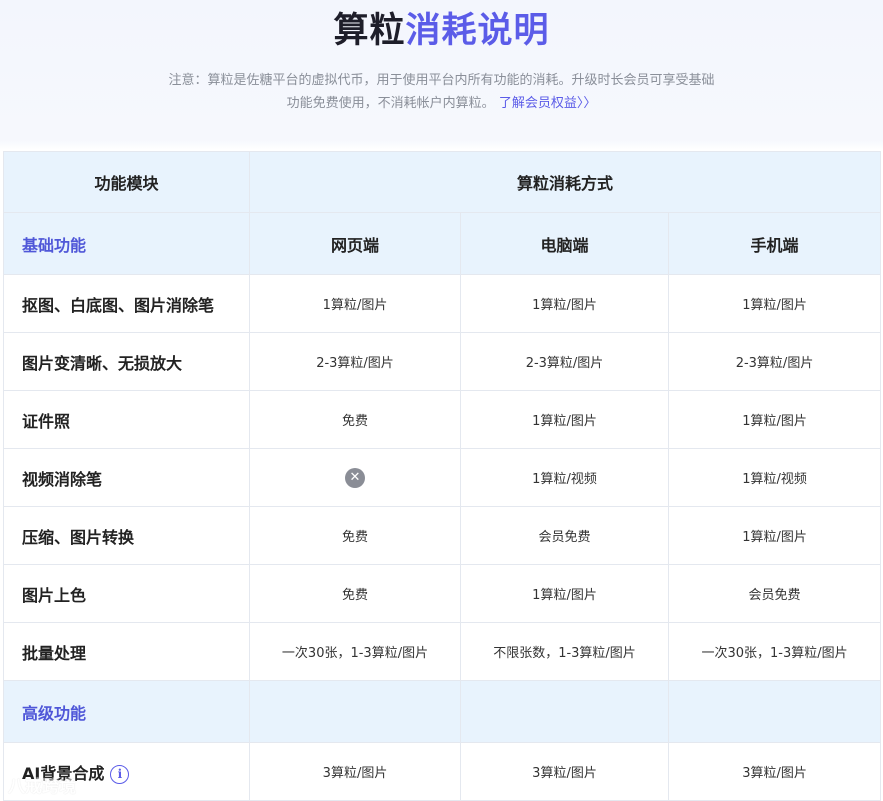 The image size is (883, 801). I want to click on unavailable-x-icon: ✕, so click(355, 477).